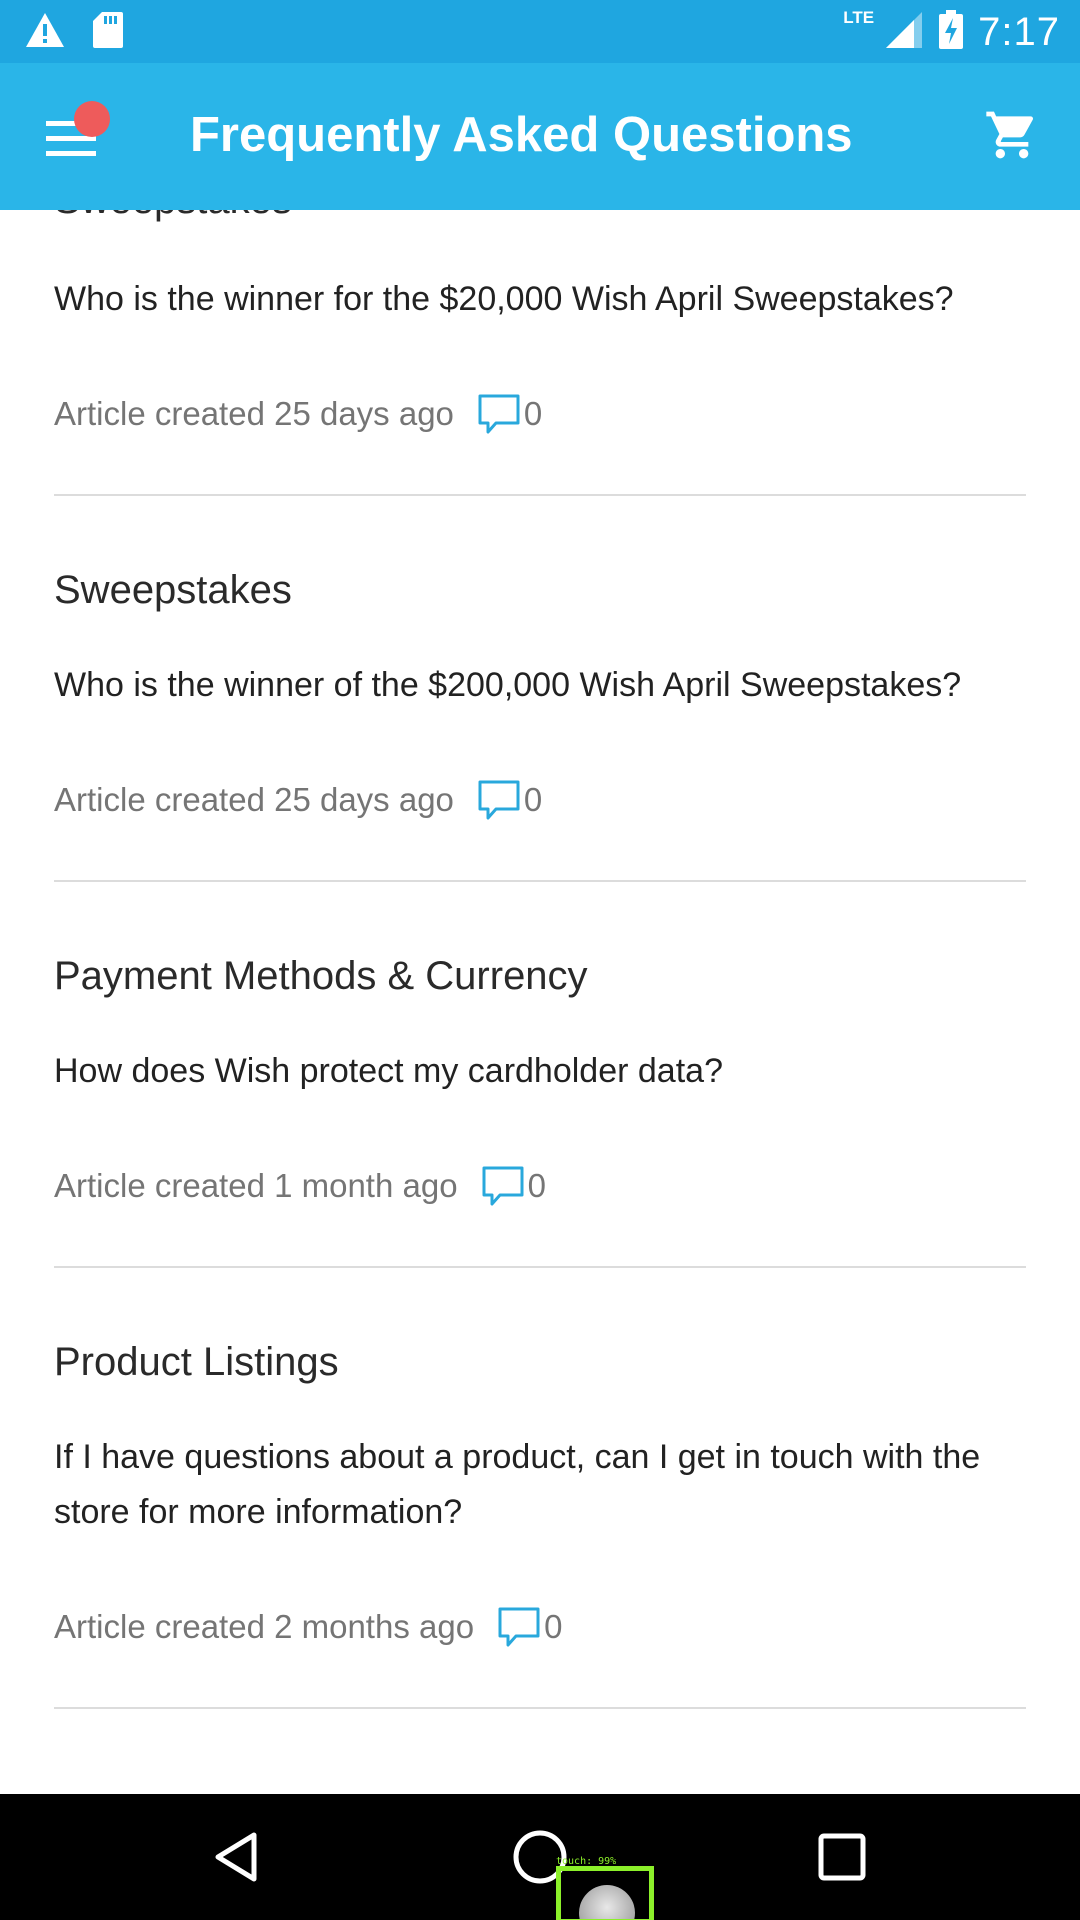  What do you see at coordinates (196, 1362) in the screenshot?
I see `article-category: Product Listings` at bounding box center [196, 1362].